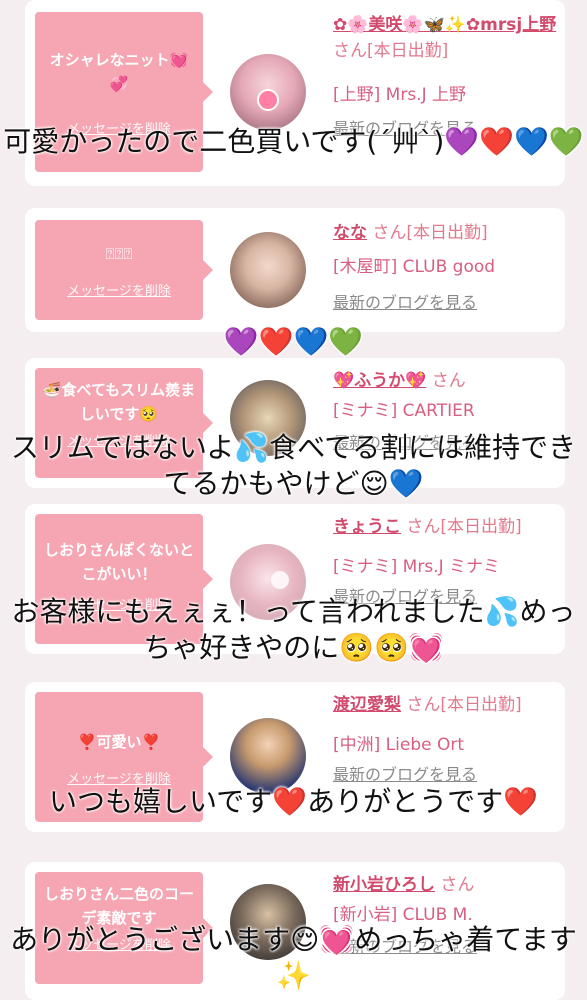 The width and height of the screenshot is (587, 1000). What do you see at coordinates (119, 289) in the screenshot?
I see `delete-message-link: メッセージを削除` at bounding box center [119, 289].